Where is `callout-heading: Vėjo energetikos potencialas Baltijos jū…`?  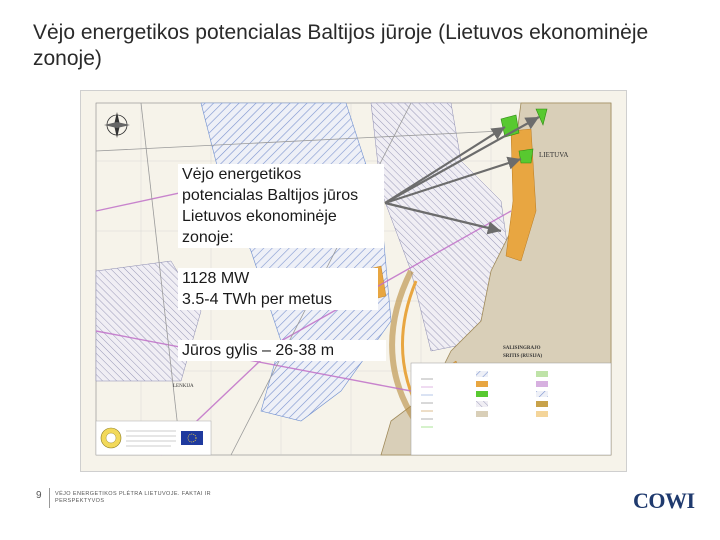 callout-heading: Vėjo energetikos potencialas Baltijos jū… is located at coordinates (281, 206).